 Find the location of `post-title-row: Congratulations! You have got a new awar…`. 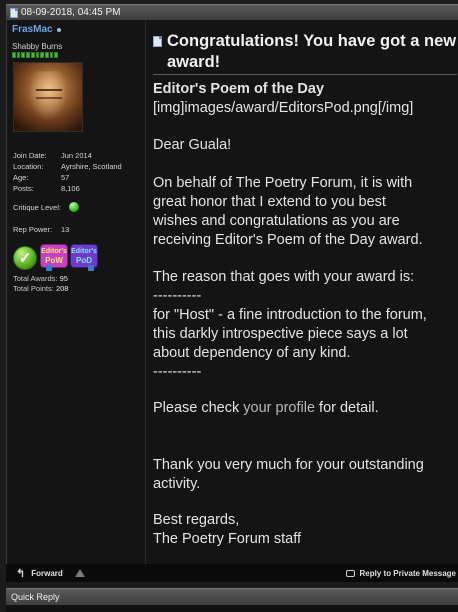

post-title-row: Congratulations! You have got a new awar… is located at coordinates (305, 52).